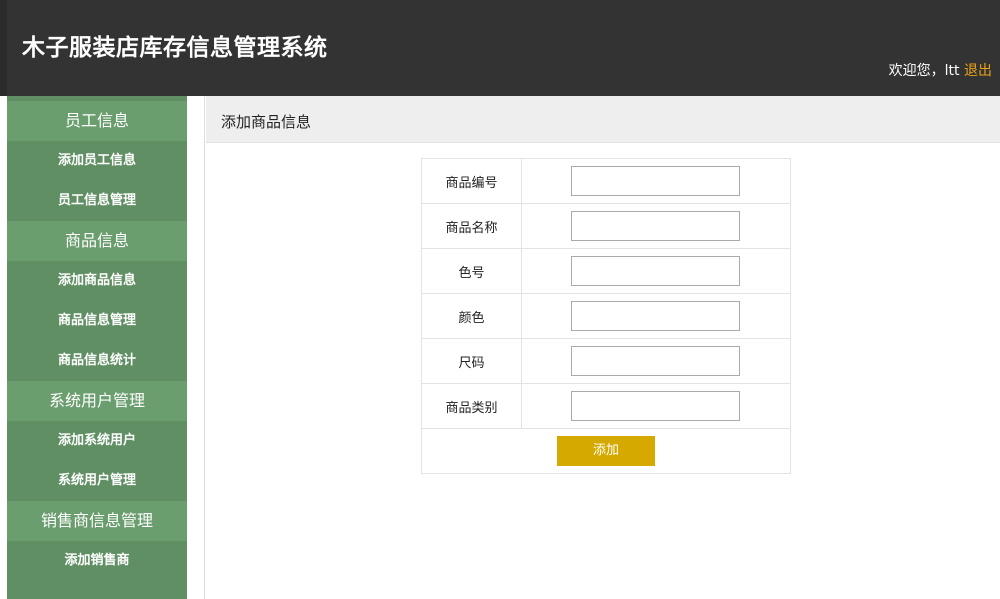 This screenshot has width=1000, height=599. I want to click on logout-link: 退出, so click(978, 71).